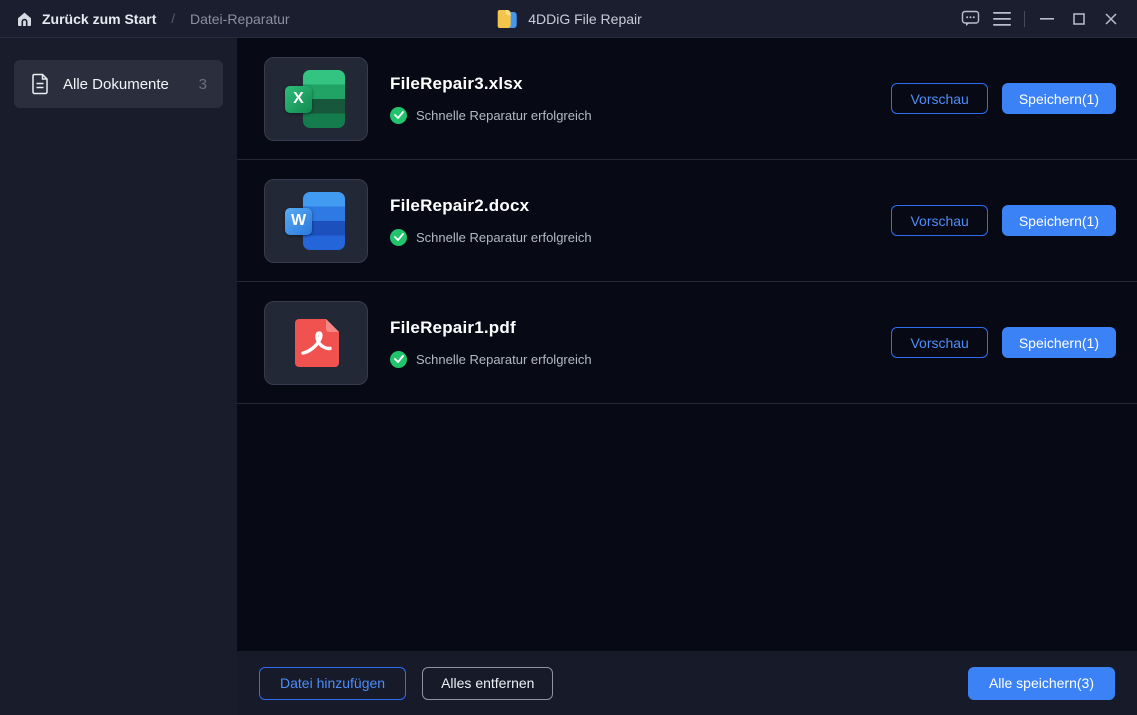 Image resolution: width=1137 pixels, height=715 pixels. Describe the element at coordinates (585, 18) in the screenshot. I see `app-title: 4DDiG File Repair` at that location.